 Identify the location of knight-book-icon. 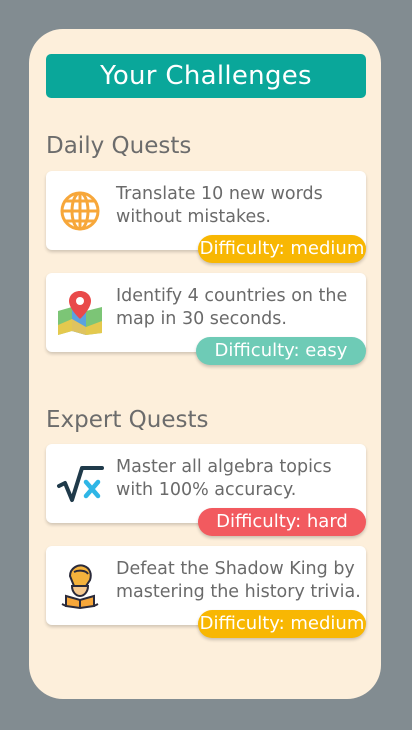
(80, 587).